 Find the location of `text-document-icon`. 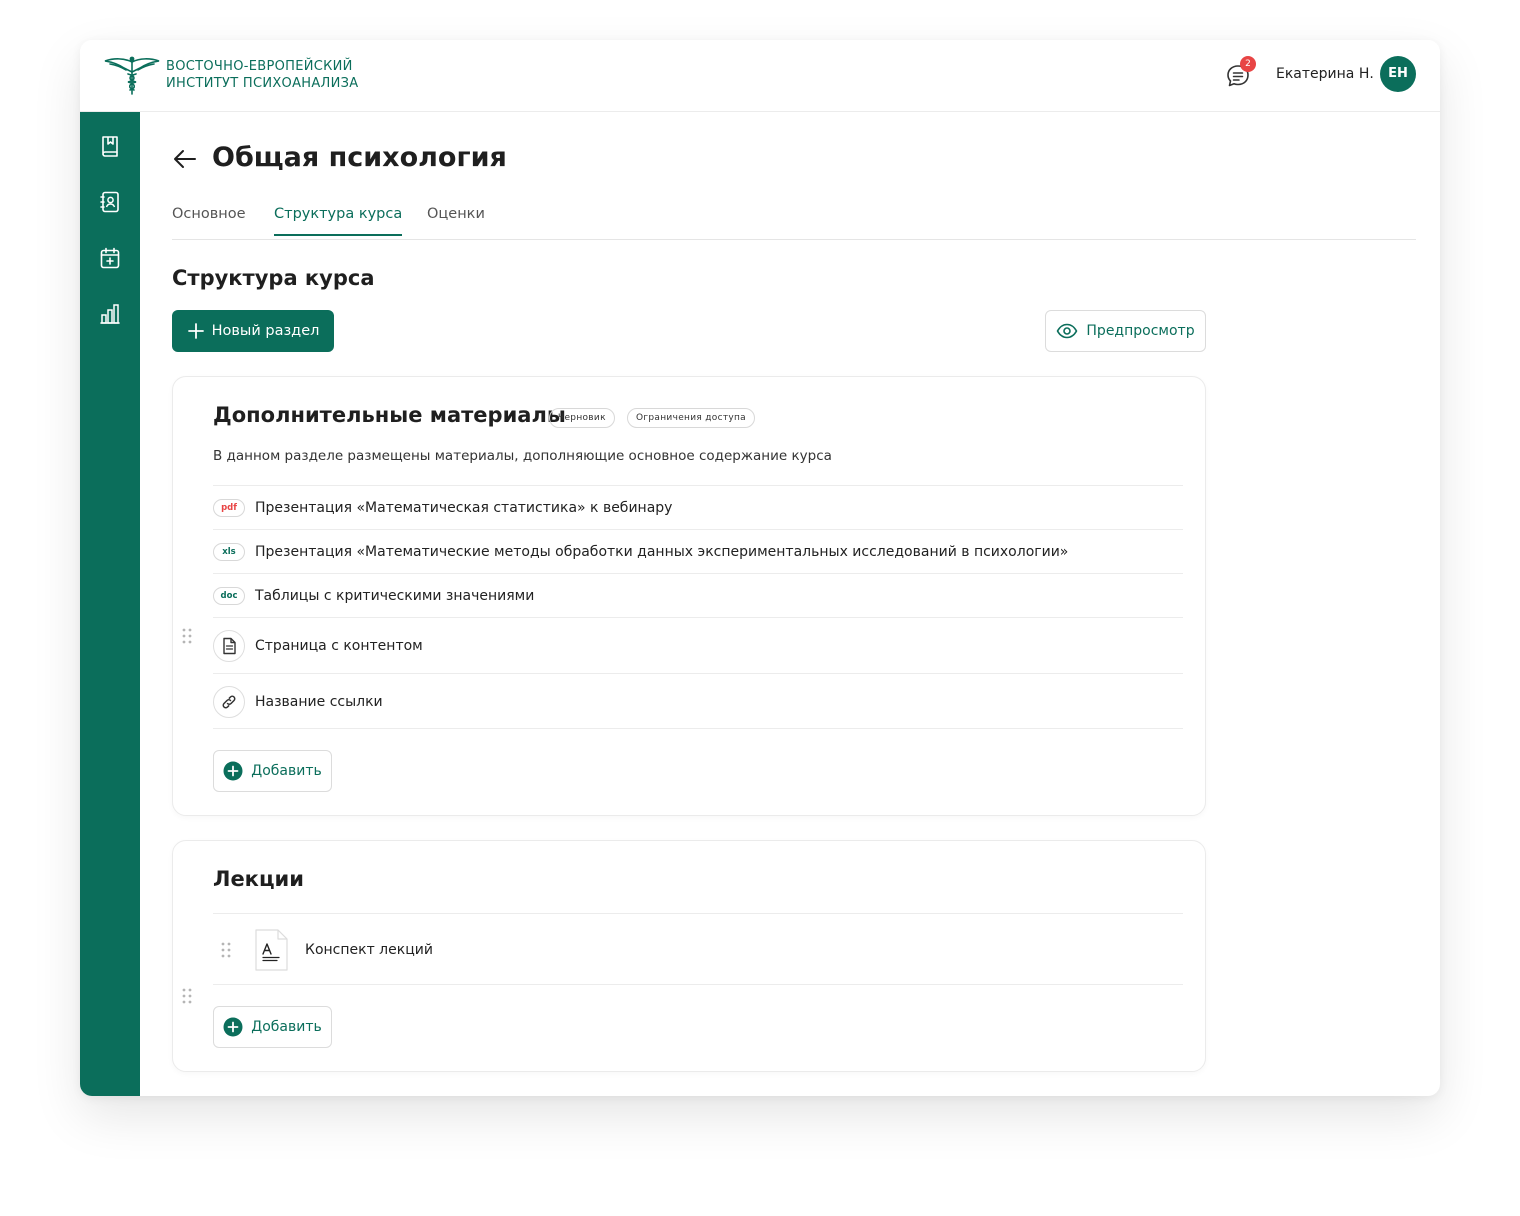

text-document-icon is located at coordinates (271, 950).